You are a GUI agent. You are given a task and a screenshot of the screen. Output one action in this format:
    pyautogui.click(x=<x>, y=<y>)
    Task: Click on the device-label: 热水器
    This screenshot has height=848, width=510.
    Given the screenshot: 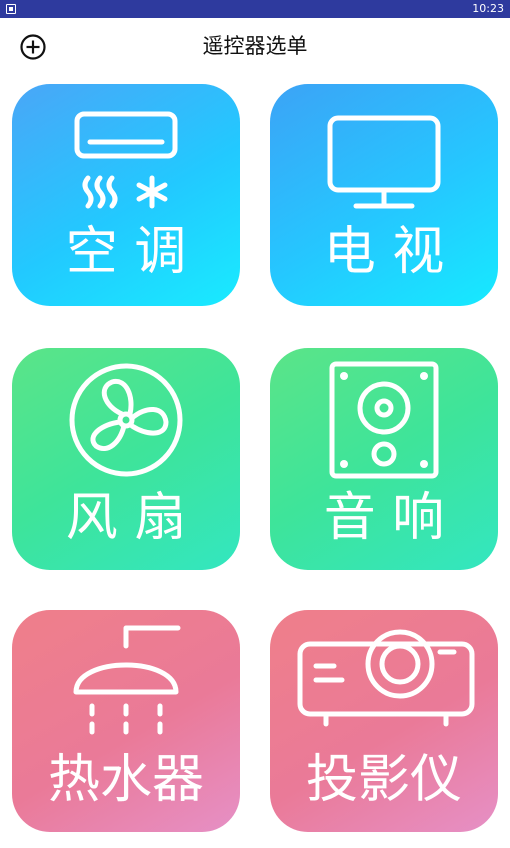 What is the action you would take?
    pyautogui.click(x=125, y=780)
    